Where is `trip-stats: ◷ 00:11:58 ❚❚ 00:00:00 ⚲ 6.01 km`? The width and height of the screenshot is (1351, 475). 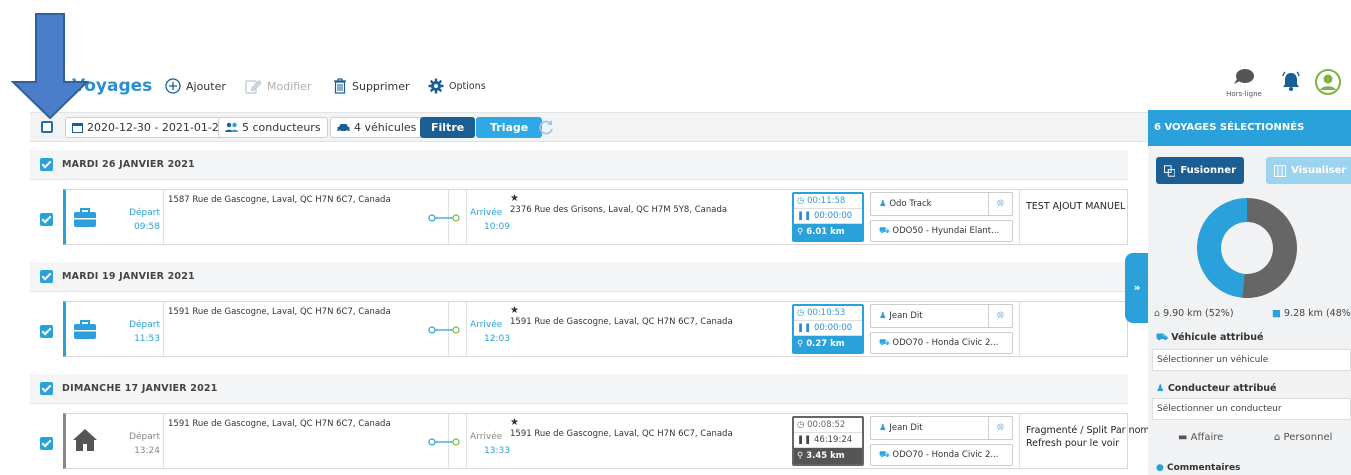
trip-stats: ◷ 00:11:58 ❚❚ 00:00:00 ⚲ 6.01 km is located at coordinates (828, 217).